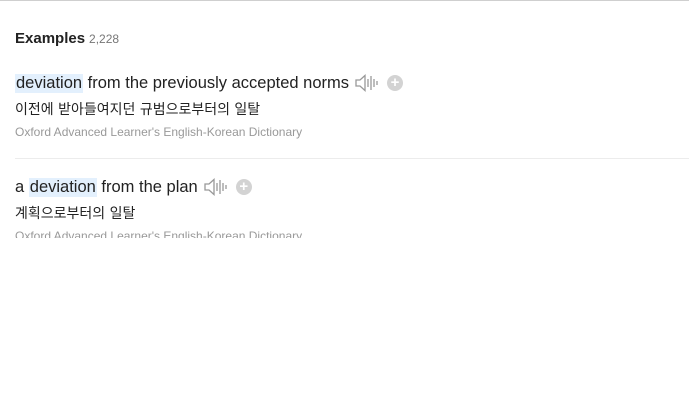 The height and width of the screenshot is (409, 689). I want to click on example-sentence: a deviation from the plan +, so click(352, 187).